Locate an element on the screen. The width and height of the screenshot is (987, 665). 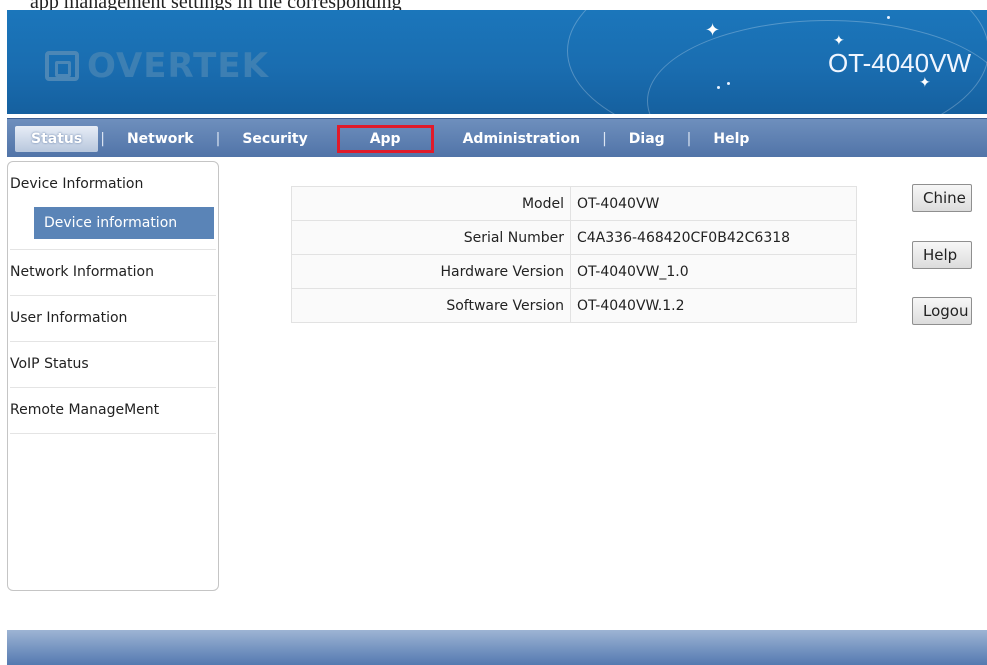
help-button: Help is located at coordinates (942, 255).